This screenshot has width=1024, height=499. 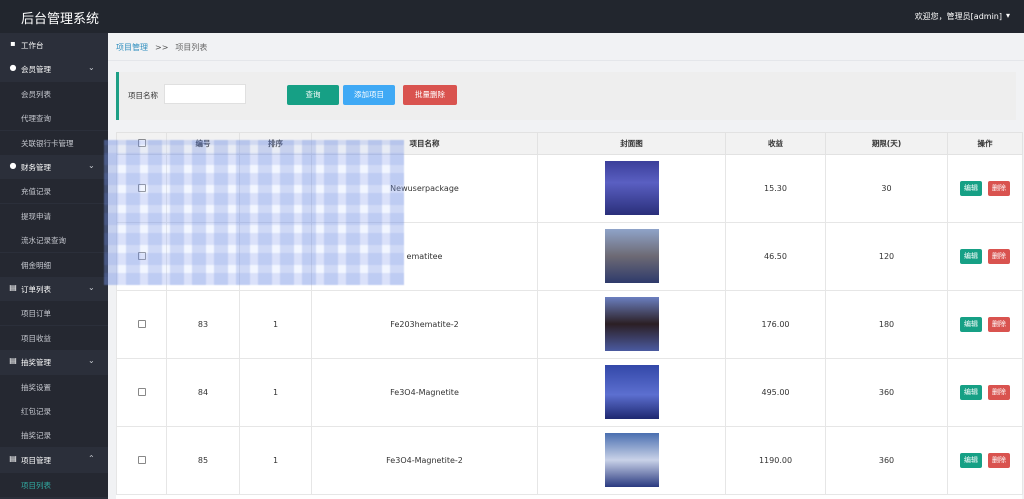 I want to click on sidebar-item-label: 项目收益, so click(x=36, y=338).